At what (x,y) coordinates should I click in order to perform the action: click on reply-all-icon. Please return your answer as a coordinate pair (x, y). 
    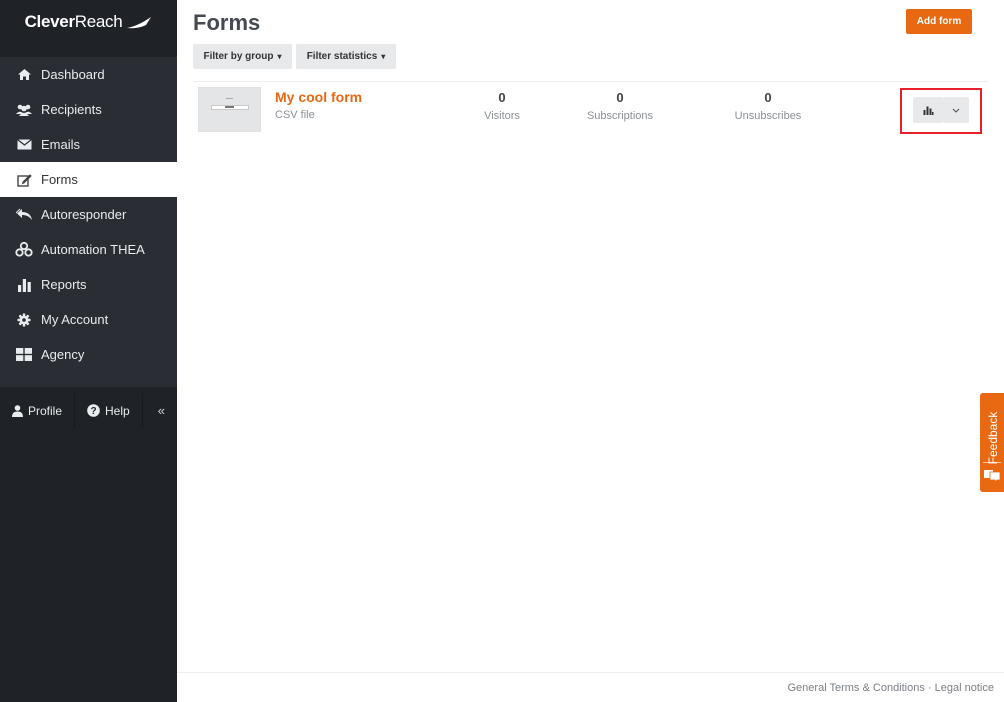
    Looking at the image, I should click on (24, 215).